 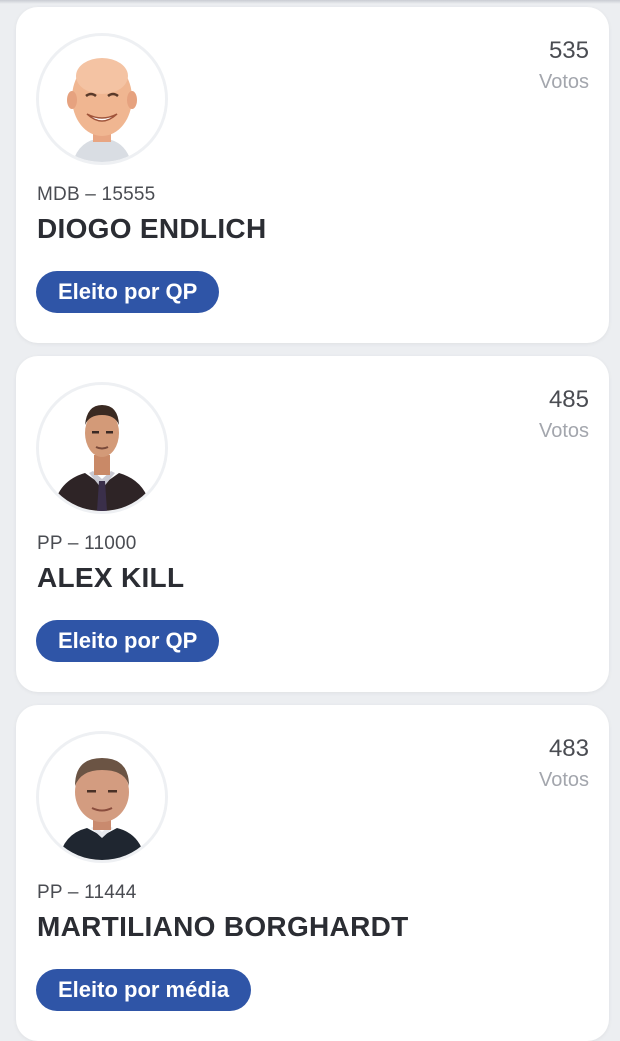 I want to click on party-number: PP – 11444, so click(x=87, y=892).